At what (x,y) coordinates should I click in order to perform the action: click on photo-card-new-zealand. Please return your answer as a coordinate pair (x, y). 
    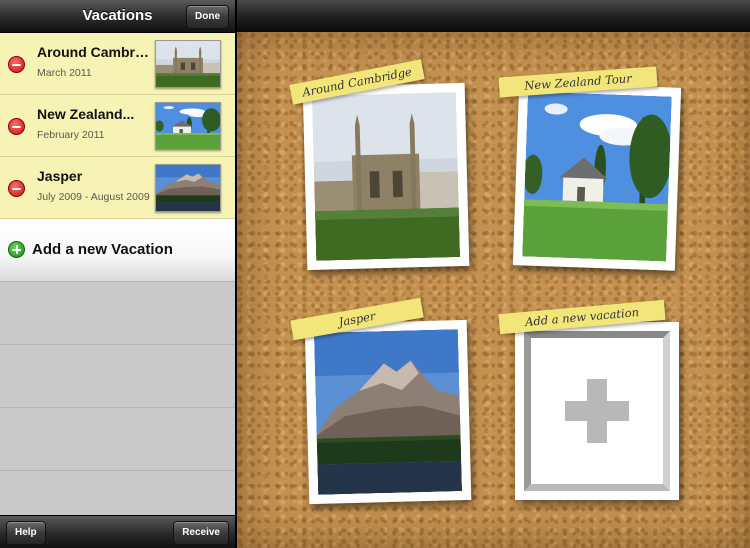
    Looking at the image, I should click on (597, 176).